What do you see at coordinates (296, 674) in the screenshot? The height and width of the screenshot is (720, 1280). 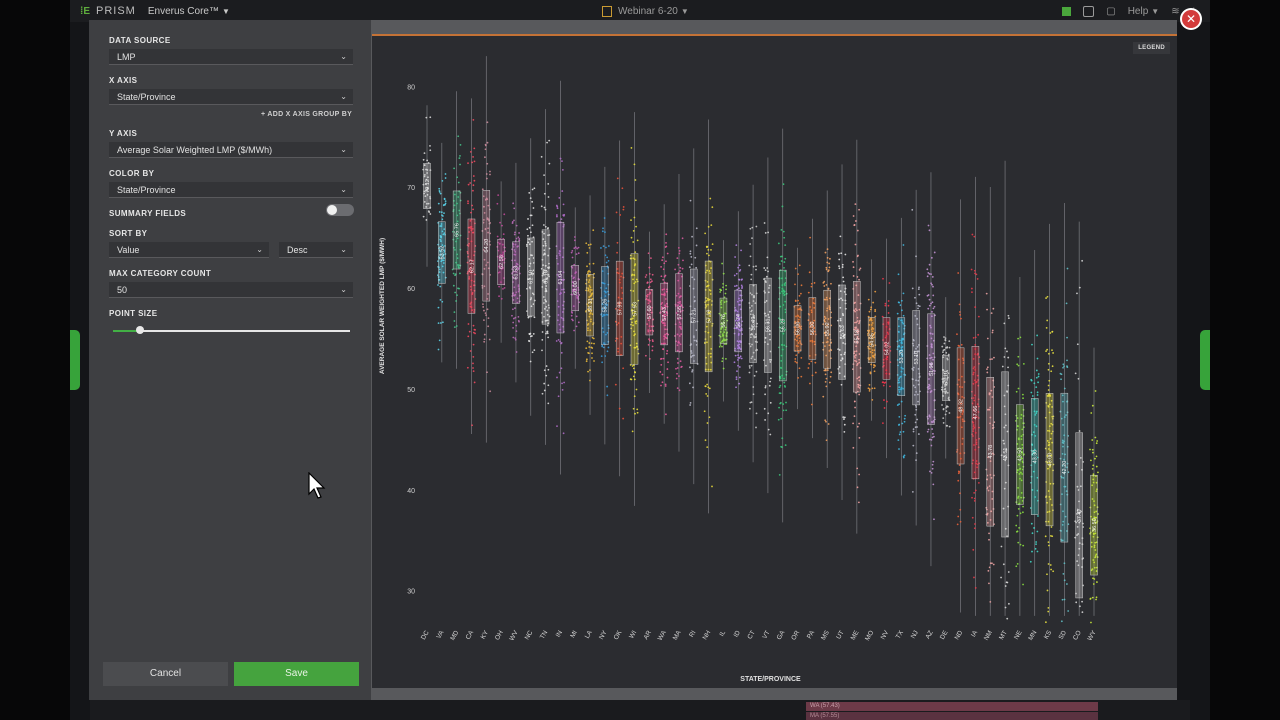 I see `save-button: Save` at bounding box center [296, 674].